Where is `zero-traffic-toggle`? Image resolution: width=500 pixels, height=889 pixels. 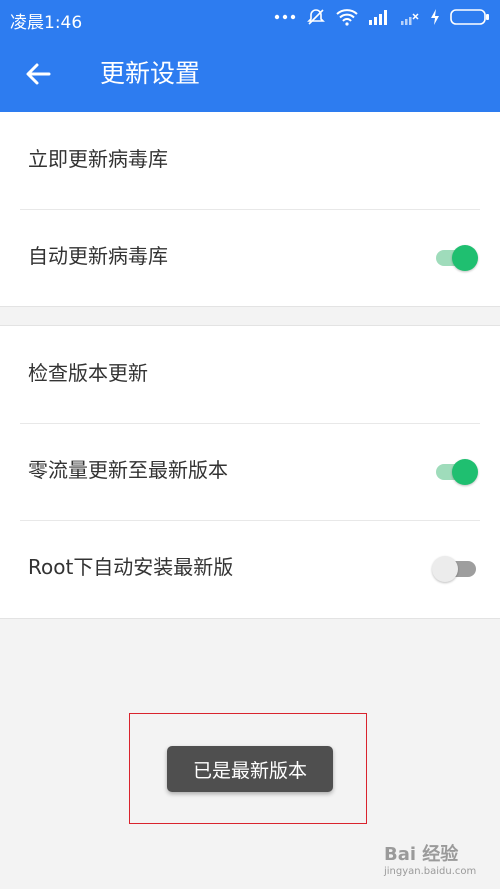 zero-traffic-toggle is located at coordinates (457, 472).